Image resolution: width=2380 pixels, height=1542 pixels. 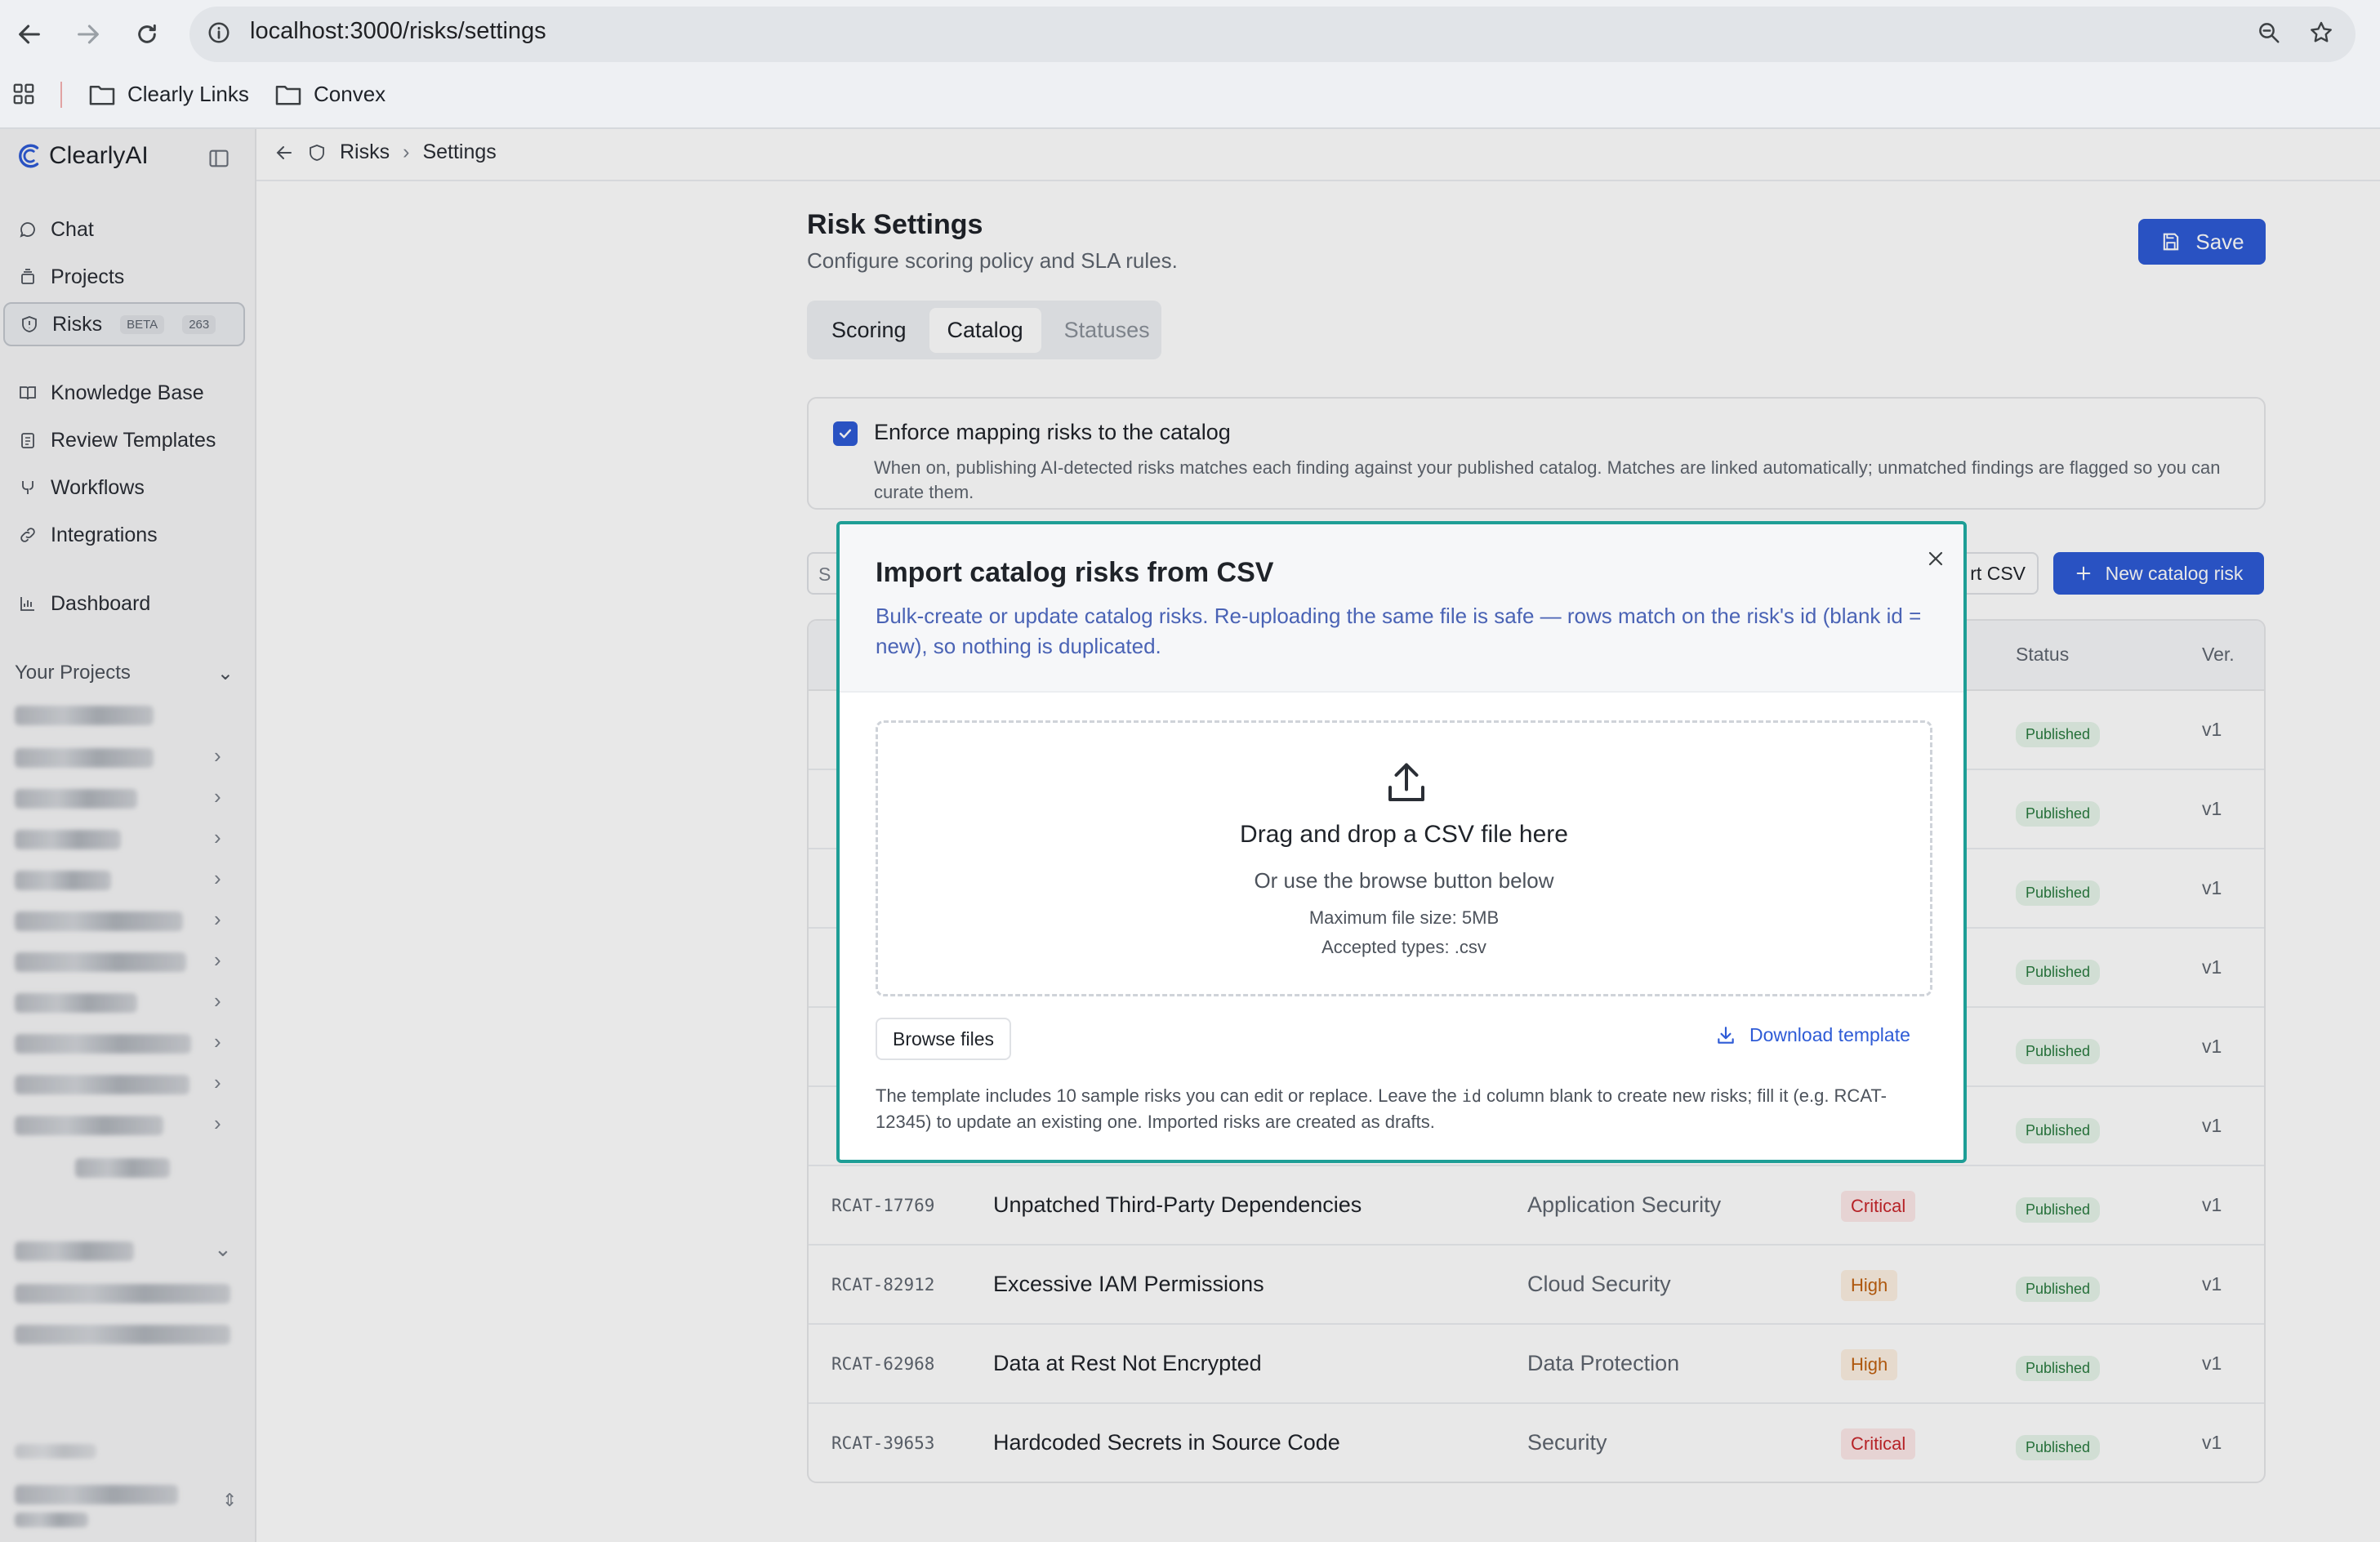 I want to click on dropzone-title: Drag and drop a CSV file here, so click(x=1404, y=834).